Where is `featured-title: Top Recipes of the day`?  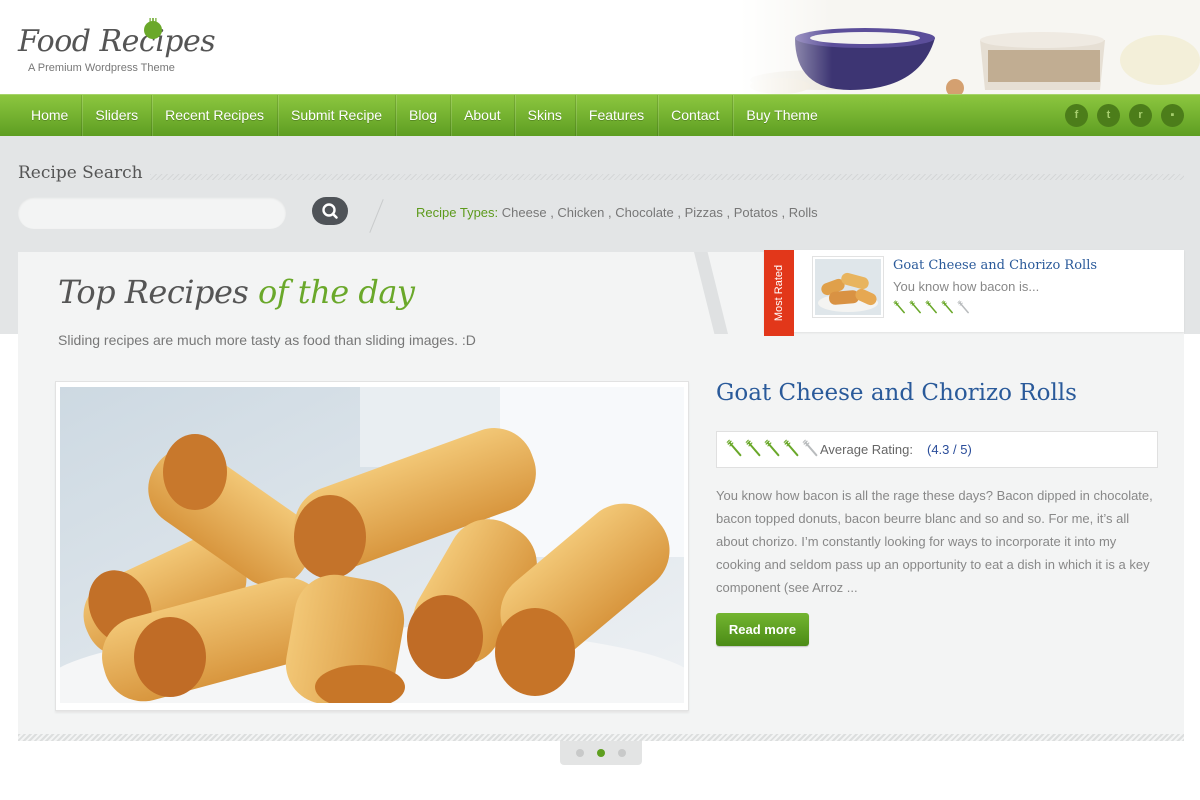
featured-title: Top Recipes of the day is located at coordinates (236, 292).